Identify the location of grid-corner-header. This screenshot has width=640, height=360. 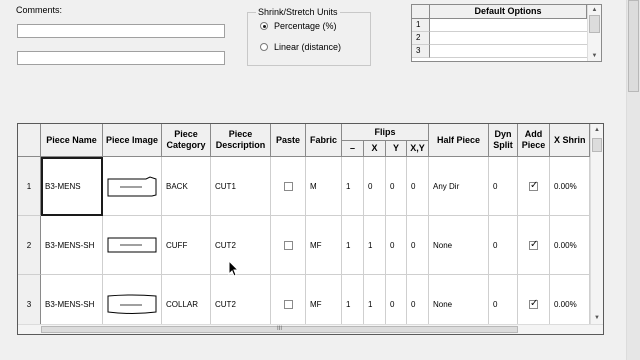
(29, 140).